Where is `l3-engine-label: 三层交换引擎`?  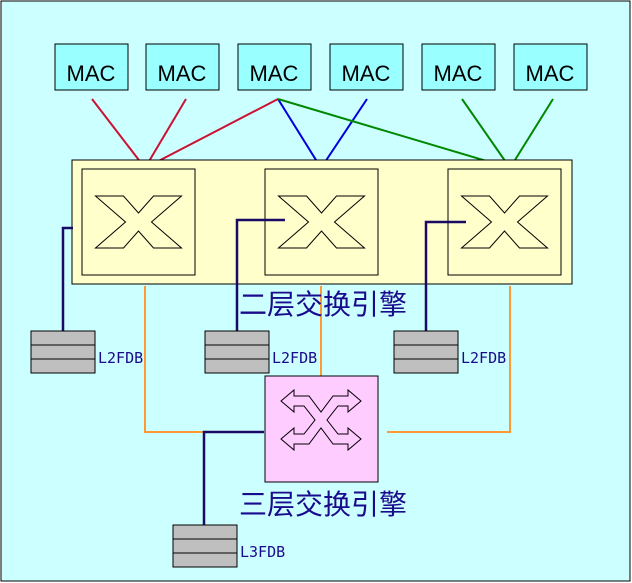
l3-engine-label: 三层交换引擎 is located at coordinates (323, 504).